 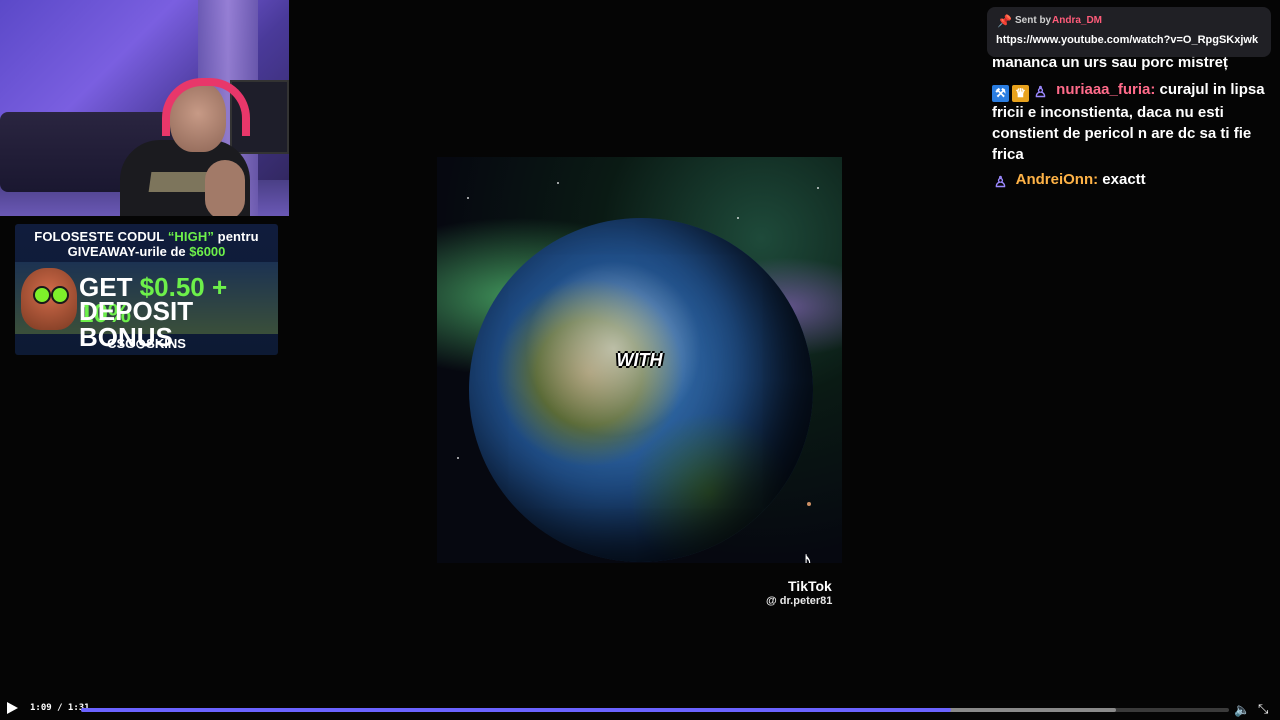 What do you see at coordinates (810, 586) in the screenshot?
I see `tiktok-watermark: TikTok` at bounding box center [810, 586].